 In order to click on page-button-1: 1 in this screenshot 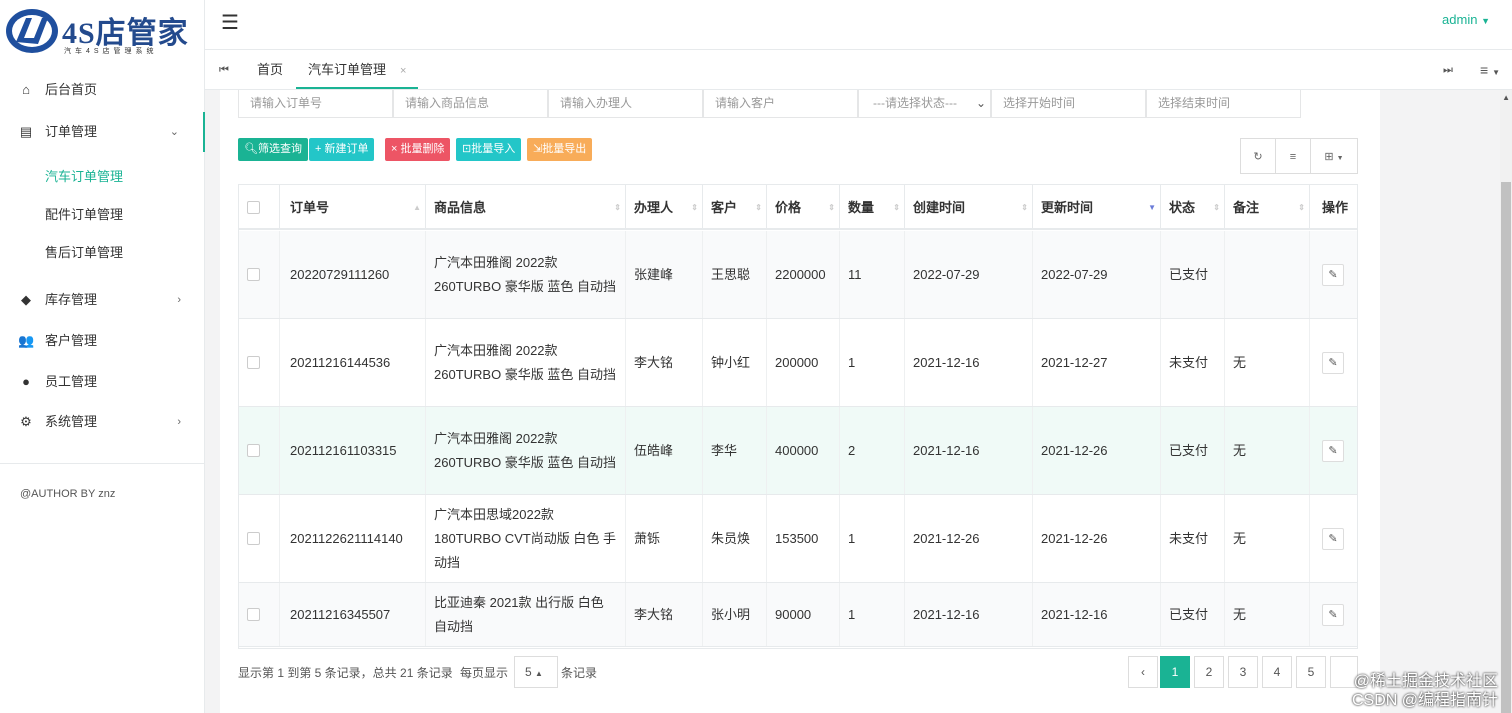, I will do `click(1175, 672)`.